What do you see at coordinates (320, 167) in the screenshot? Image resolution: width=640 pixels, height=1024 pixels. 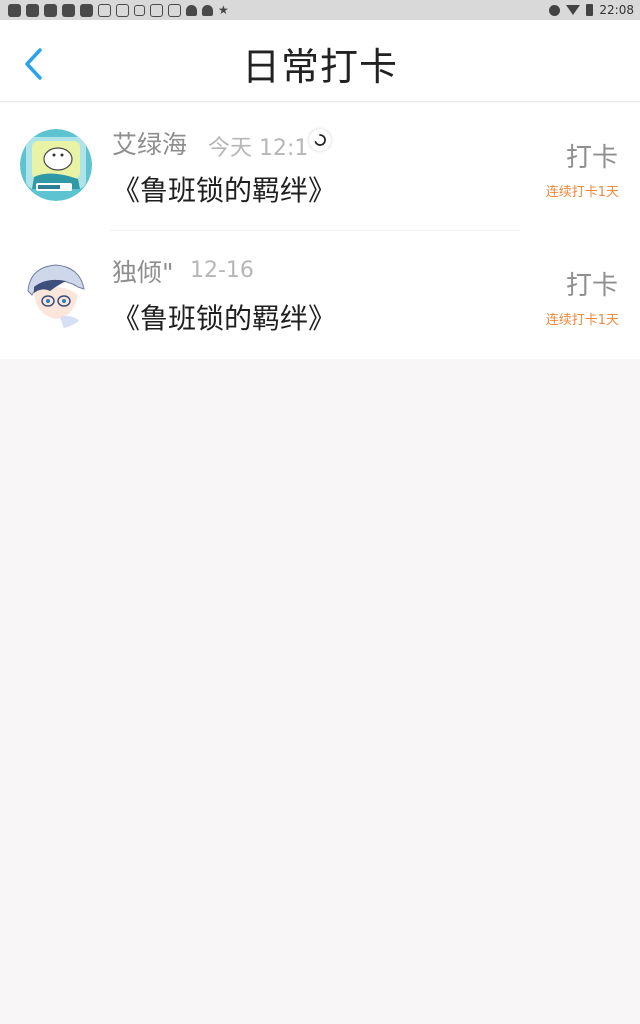 I see `list-item: 艾绿海 今天 12:1 《鲁班锁的羁绊》 打卡 连续打卡1天` at bounding box center [320, 167].